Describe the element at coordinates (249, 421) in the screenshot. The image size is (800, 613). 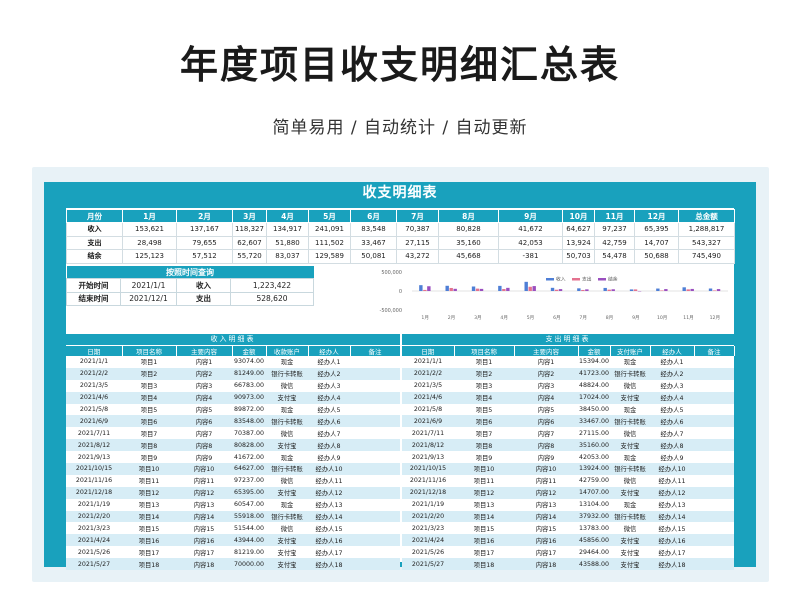
I see `income-cell: 83548.00` at that location.